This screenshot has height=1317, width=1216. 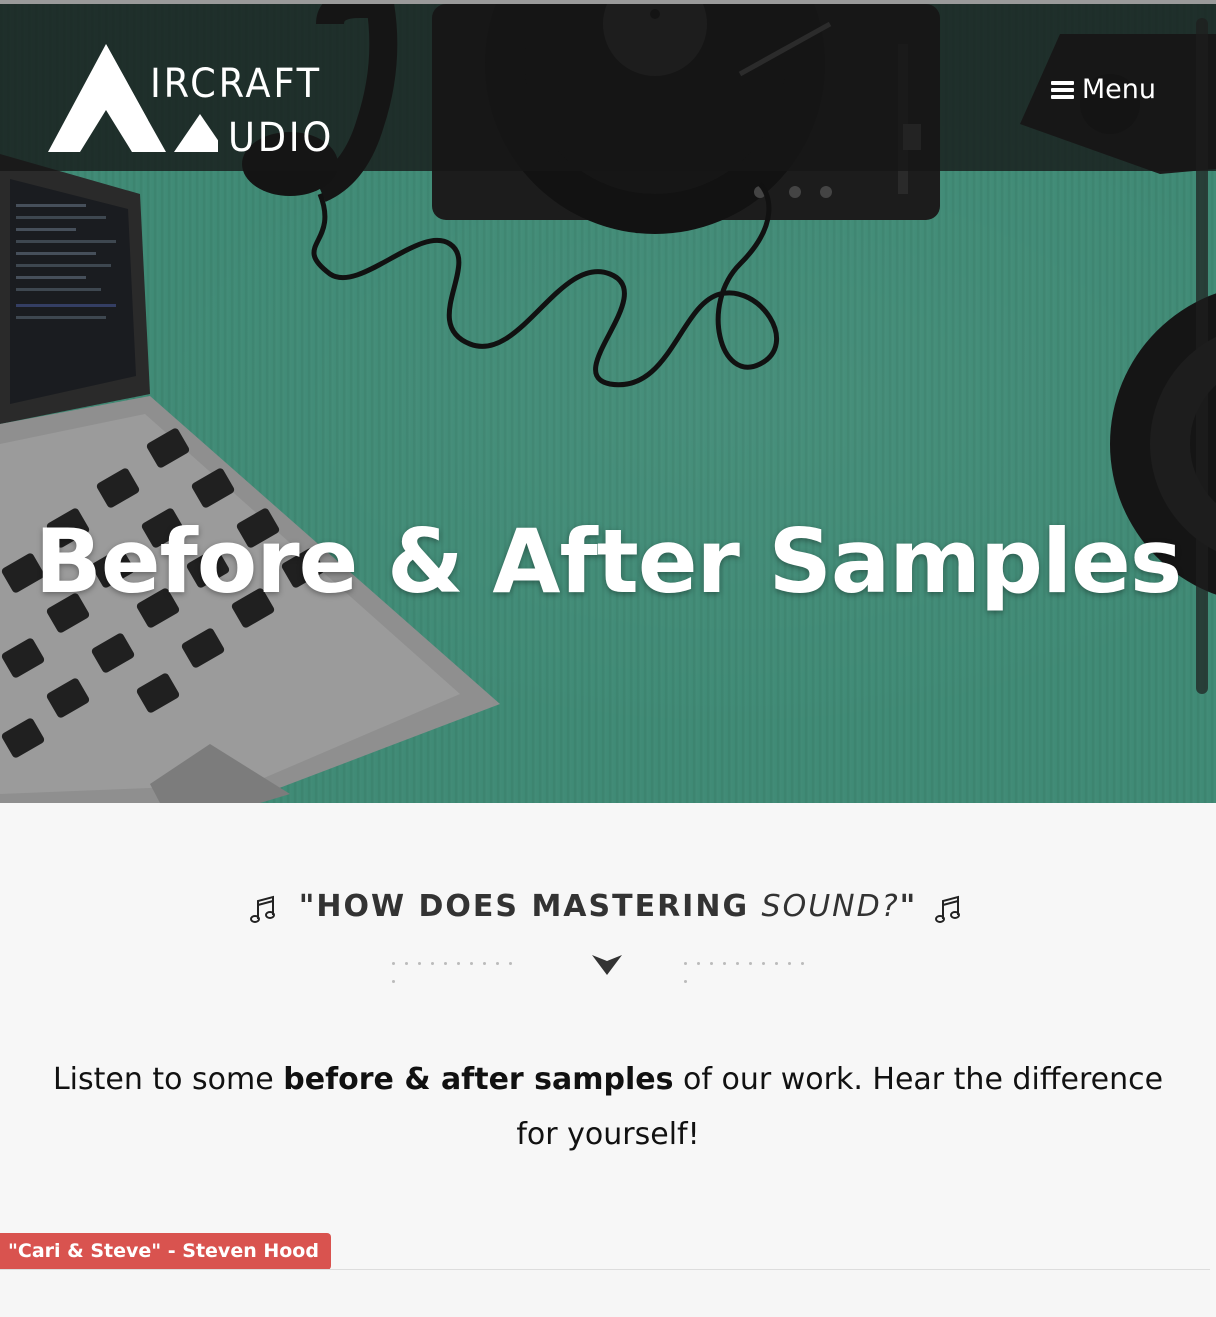 I want to click on sample-player-panel, so click(x=605, y=1293).